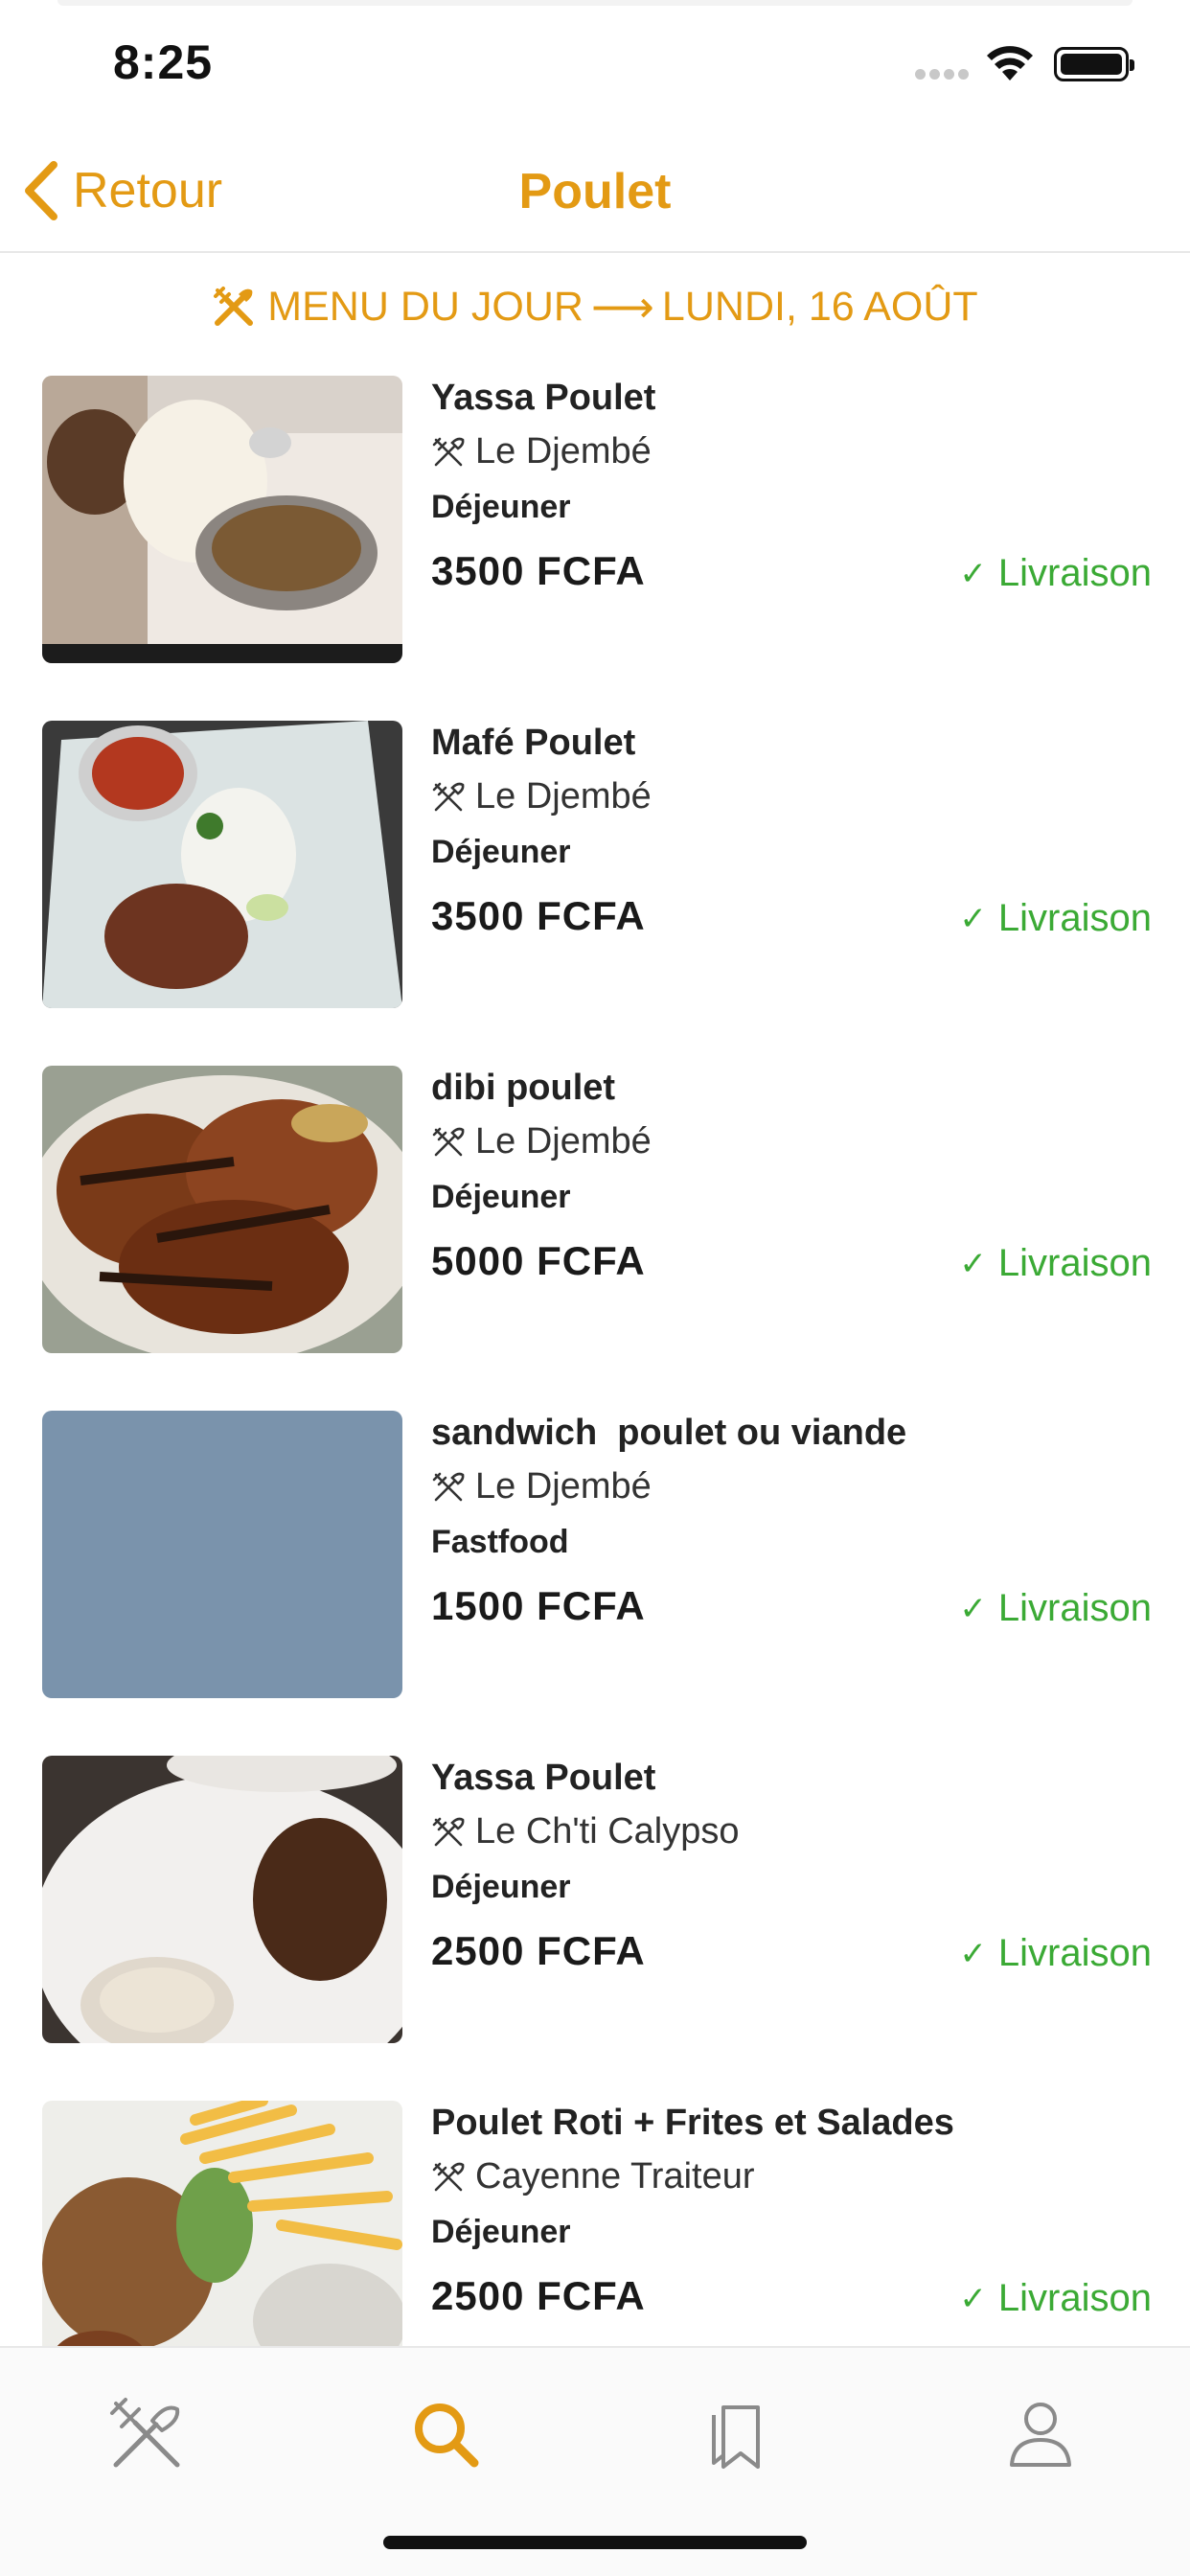 Image resolution: width=1190 pixels, height=2576 pixels. Describe the element at coordinates (539, 1260) in the screenshot. I see `dish-price: 5000 FCFA` at that location.